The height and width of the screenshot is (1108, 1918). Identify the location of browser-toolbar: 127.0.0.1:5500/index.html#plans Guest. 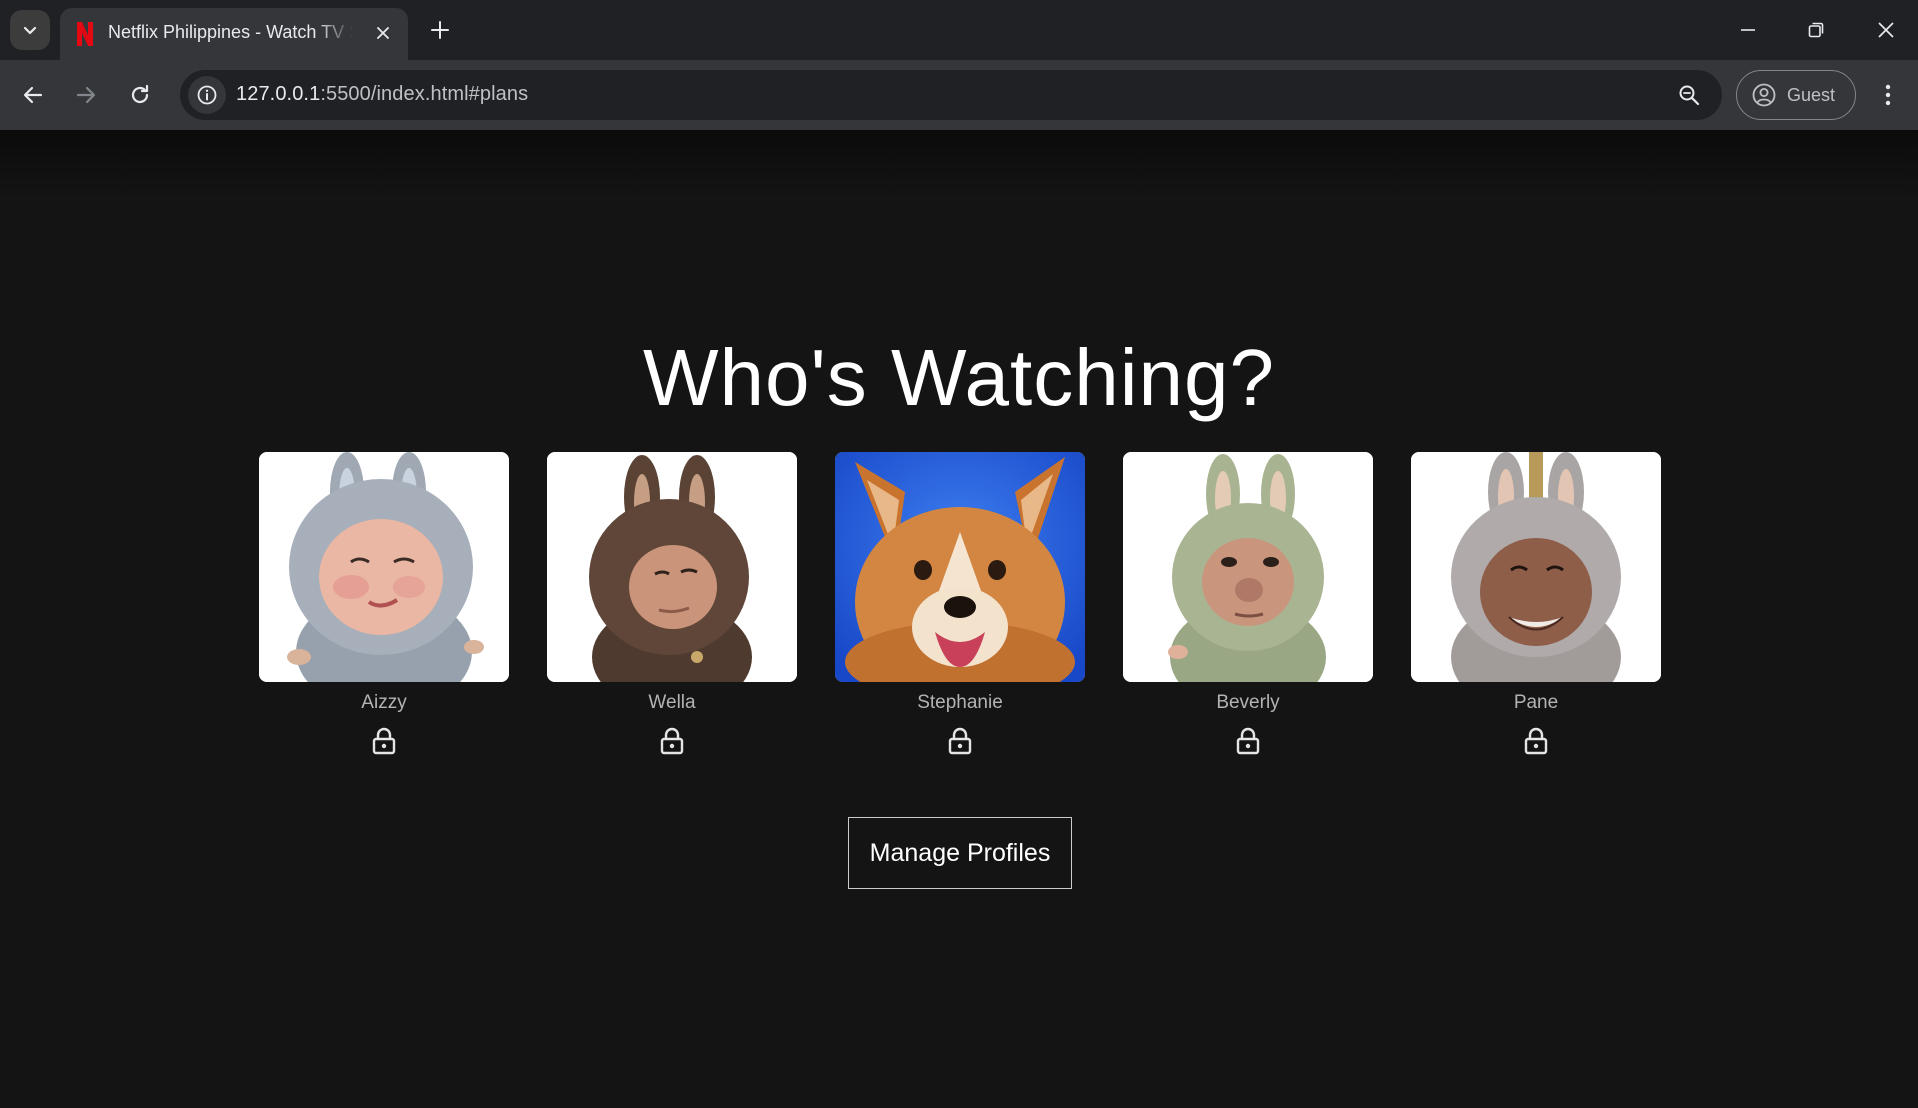
(959, 95).